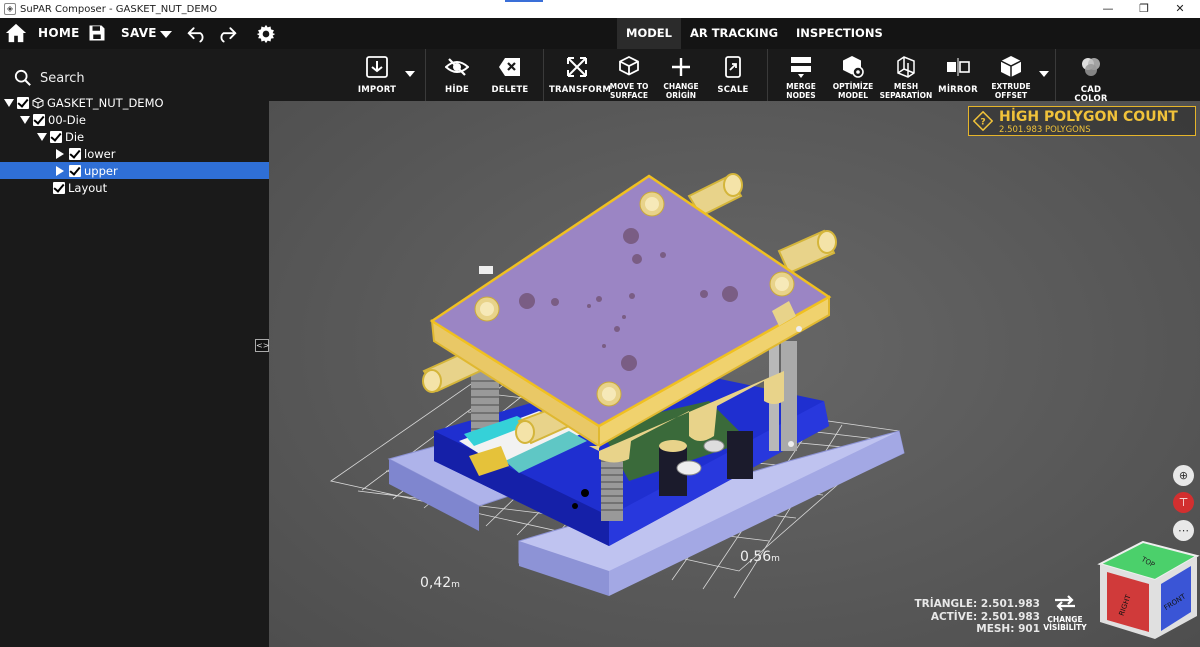 This screenshot has width=1200, height=647. I want to click on hide-label: HİDE, so click(457, 90).